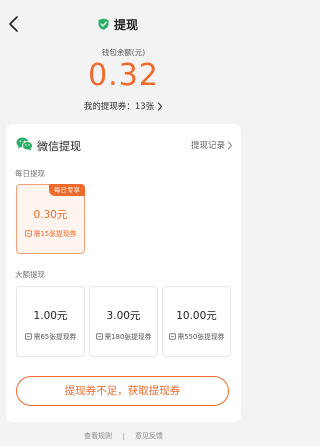 This screenshot has width=320, height=446. Describe the element at coordinates (30, 274) in the screenshot. I see `large-withdraw-label: 大额提现` at that location.